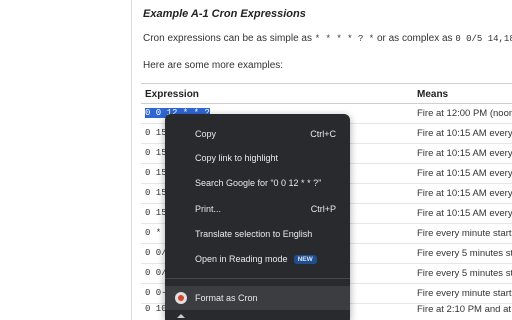 The image size is (512, 320). I want to click on header-means: Means, so click(433, 94).